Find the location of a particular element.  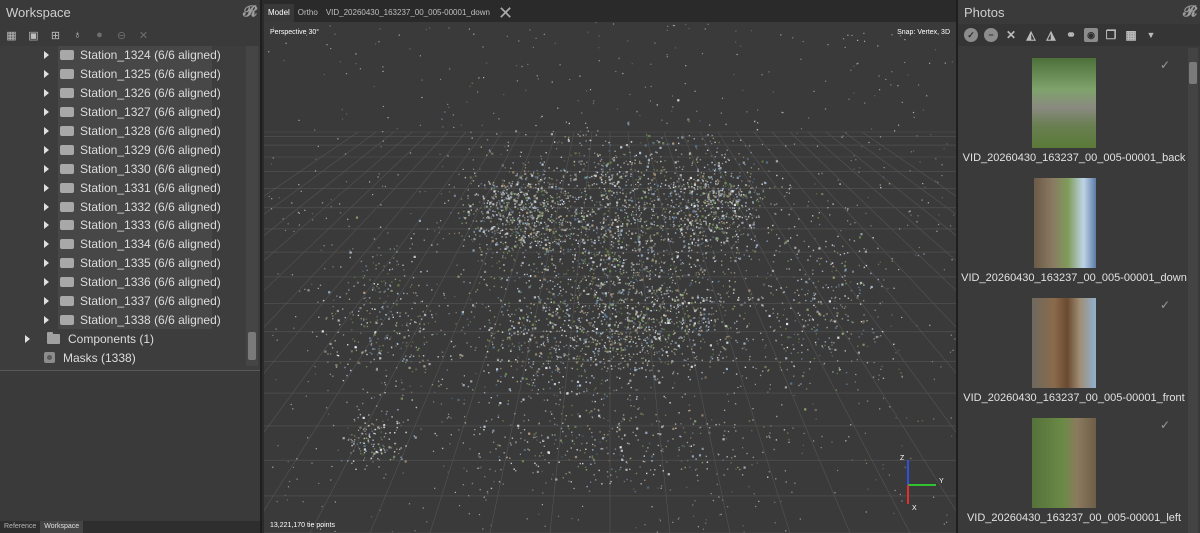

disable-icon: − is located at coordinates (991, 35).